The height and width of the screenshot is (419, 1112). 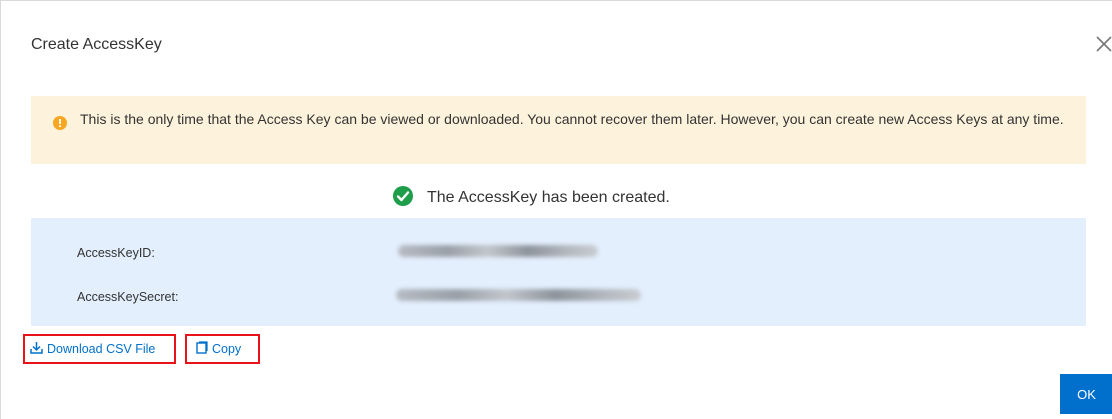 I want to click on download-icon, so click(x=36, y=349).